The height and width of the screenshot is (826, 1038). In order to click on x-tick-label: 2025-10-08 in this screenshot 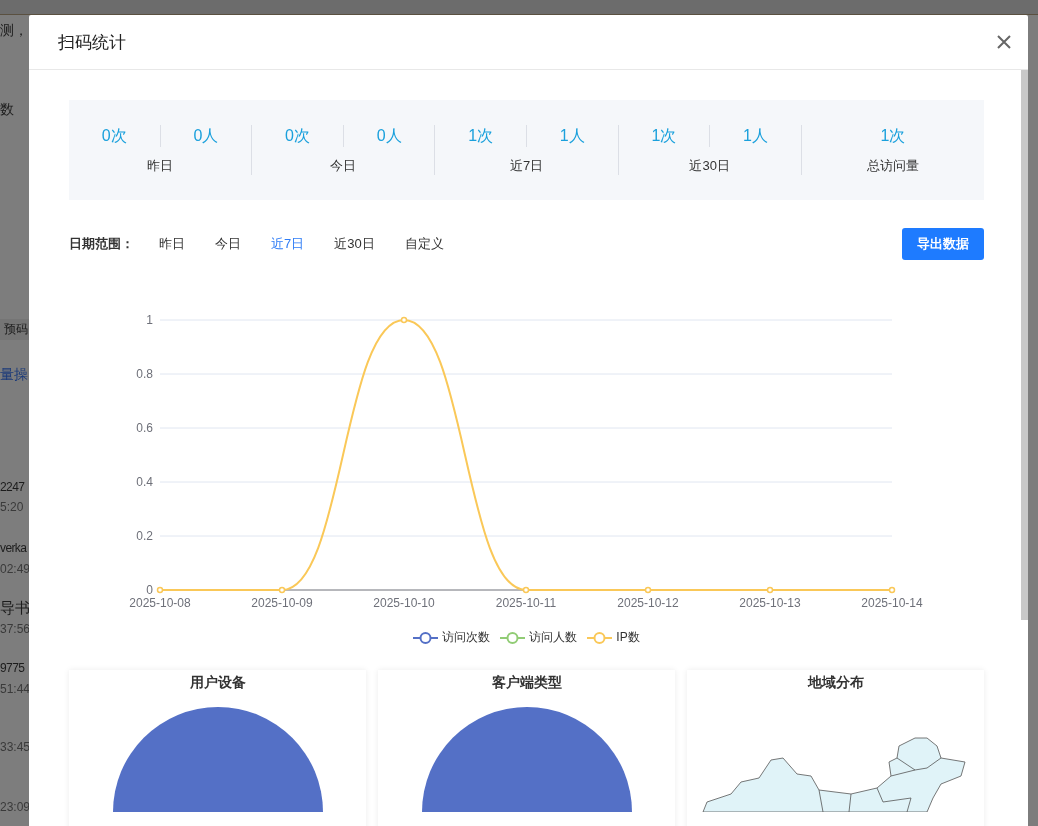, I will do `click(160, 603)`.